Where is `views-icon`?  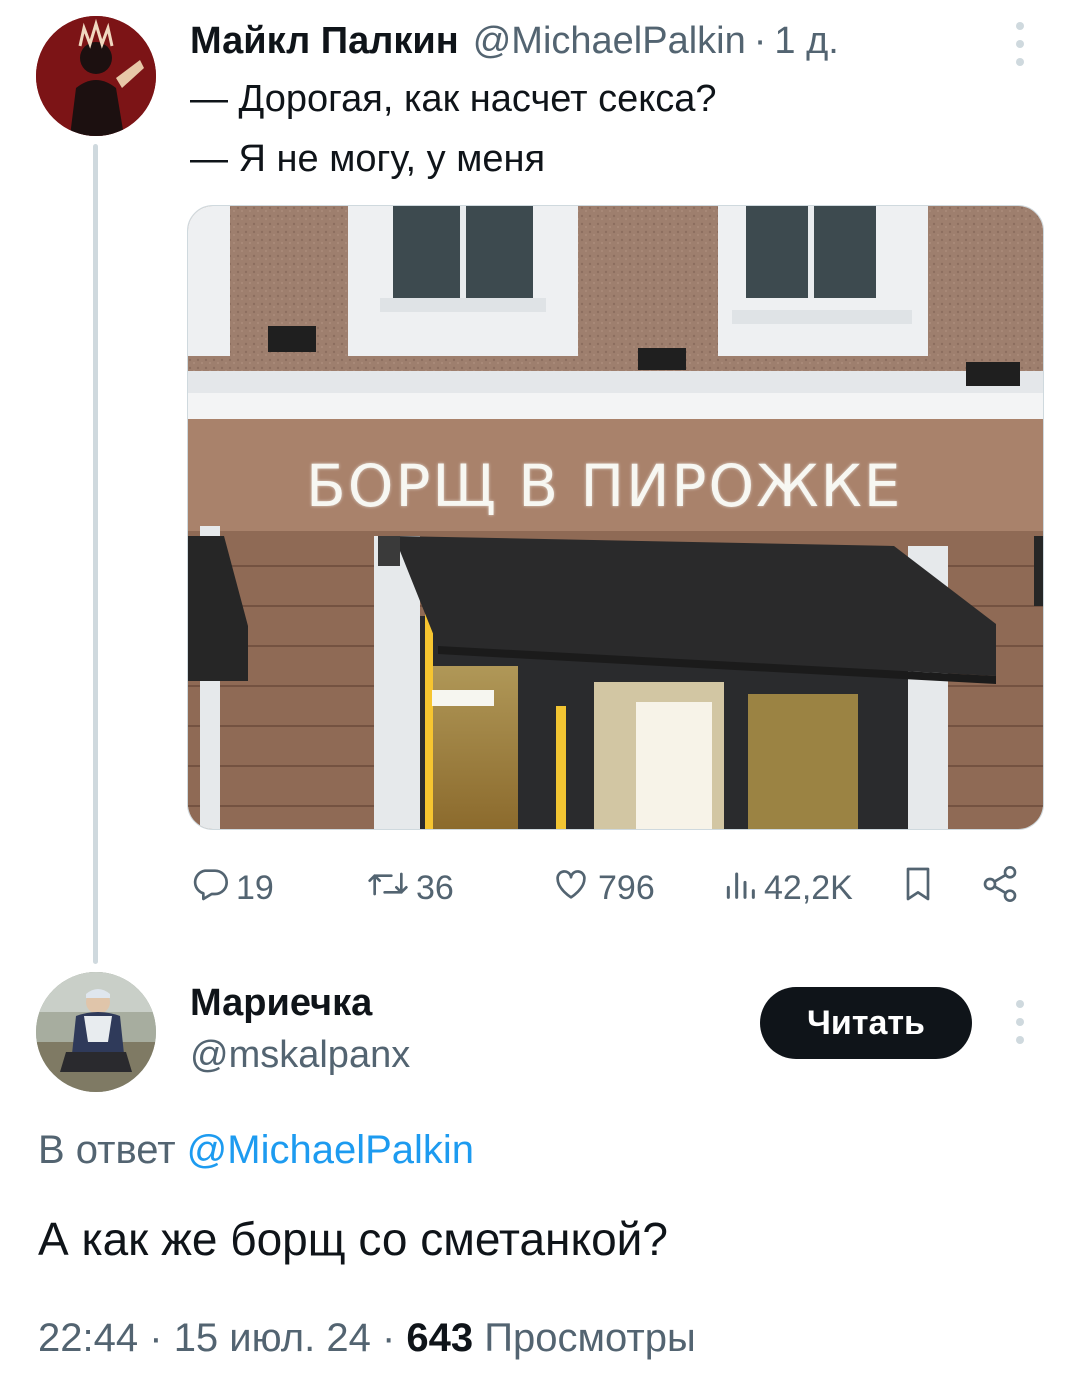 views-icon is located at coordinates (743, 888).